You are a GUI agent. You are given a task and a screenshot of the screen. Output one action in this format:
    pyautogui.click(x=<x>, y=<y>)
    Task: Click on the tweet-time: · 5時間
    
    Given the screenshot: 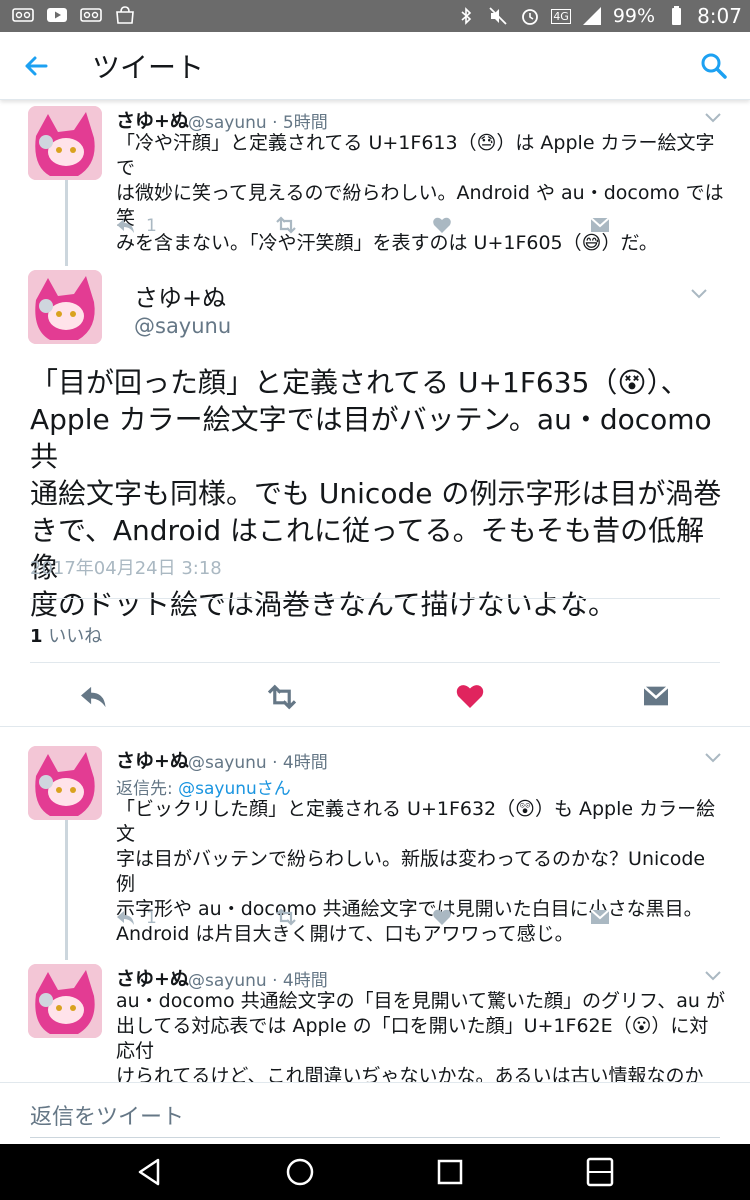 What is the action you would take?
    pyautogui.click(x=300, y=123)
    